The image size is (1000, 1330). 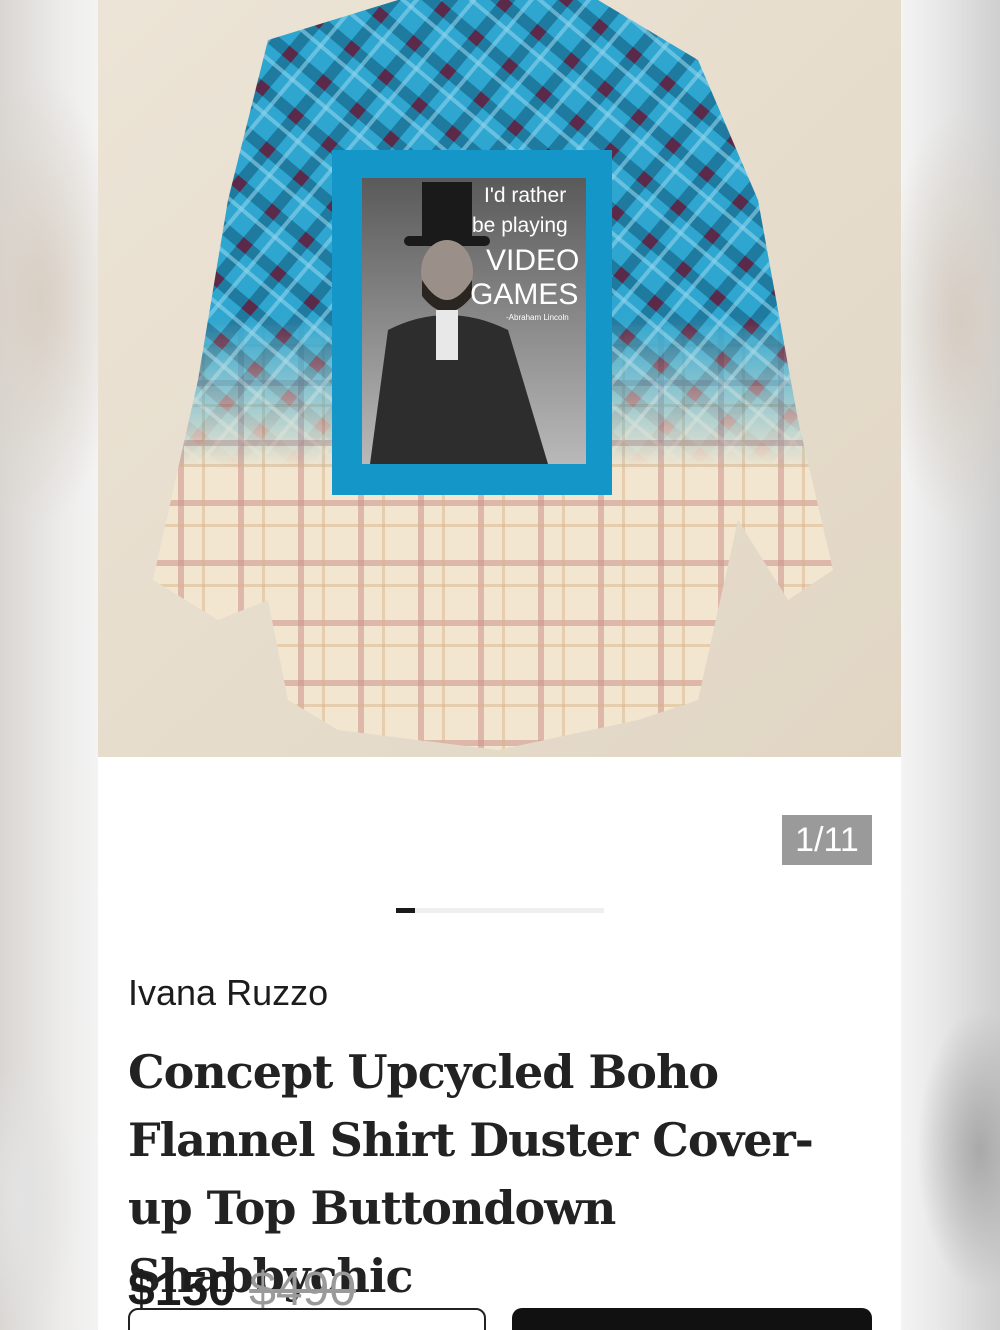 I want to click on gallery-progress-fill, so click(x=405, y=910).